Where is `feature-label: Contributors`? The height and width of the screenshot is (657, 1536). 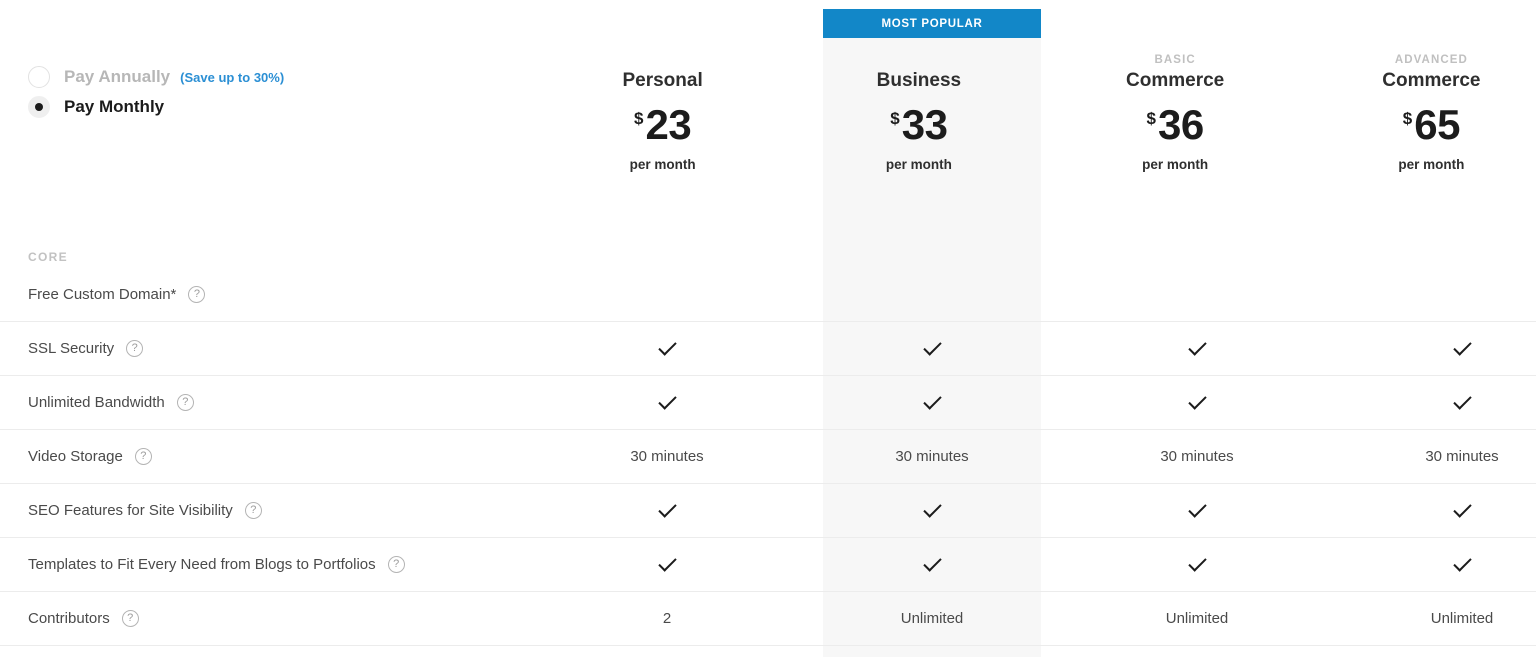
feature-label: Contributors is located at coordinates (69, 618).